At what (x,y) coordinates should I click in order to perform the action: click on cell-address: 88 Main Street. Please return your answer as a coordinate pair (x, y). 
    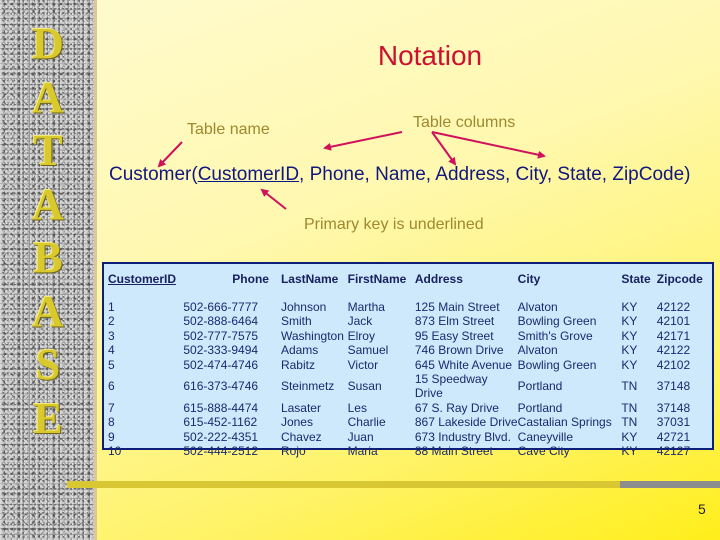
    Looking at the image, I should click on (453, 451).